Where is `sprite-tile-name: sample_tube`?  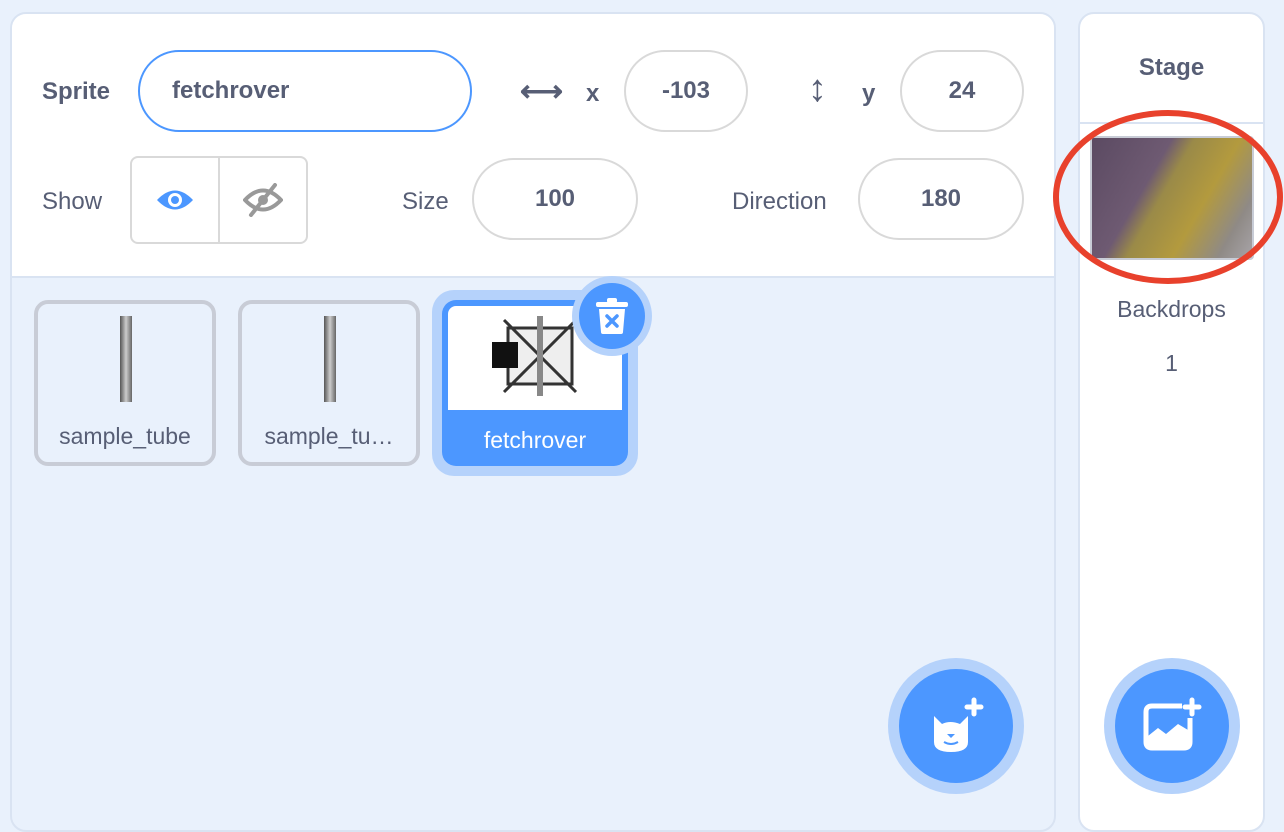 sprite-tile-name: sample_tube is located at coordinates (125, 436).